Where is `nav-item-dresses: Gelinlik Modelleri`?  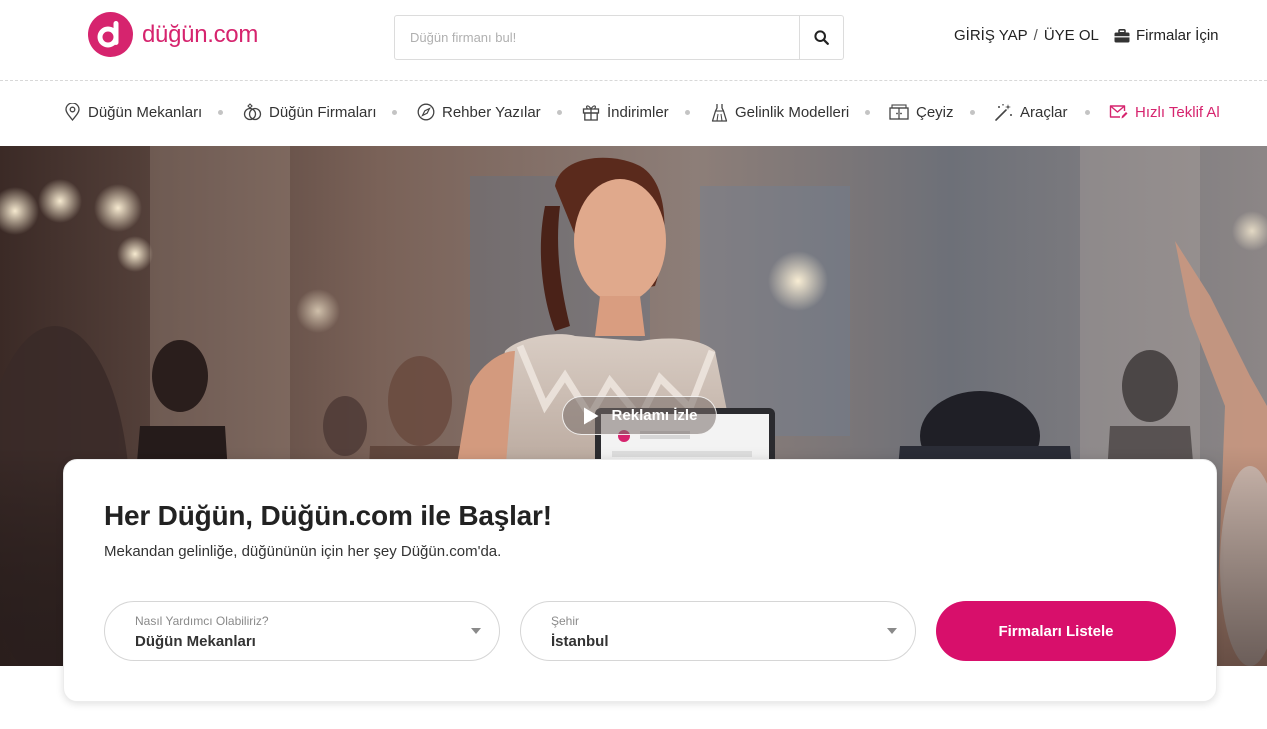
nav-item-dresses: Gelinlik Modelleri is located at coordinates (780, 112).